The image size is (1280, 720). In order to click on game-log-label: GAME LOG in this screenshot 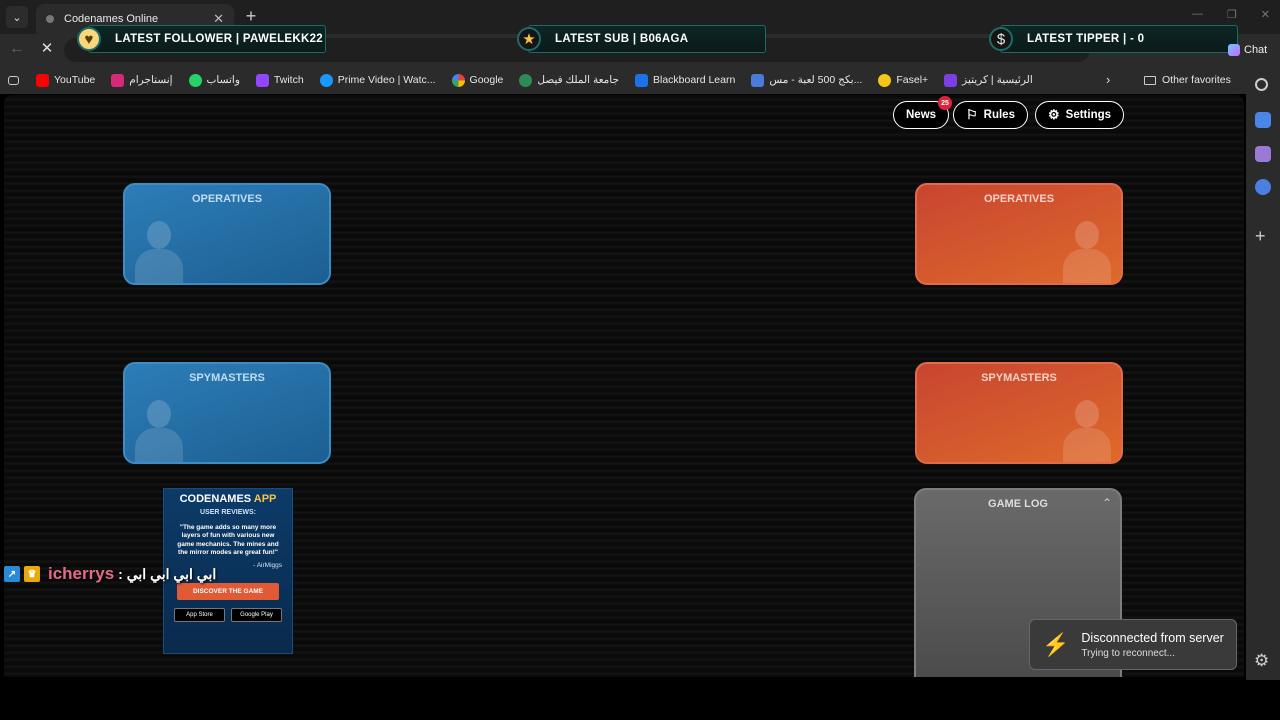, I will do `click(1018, 504)`.